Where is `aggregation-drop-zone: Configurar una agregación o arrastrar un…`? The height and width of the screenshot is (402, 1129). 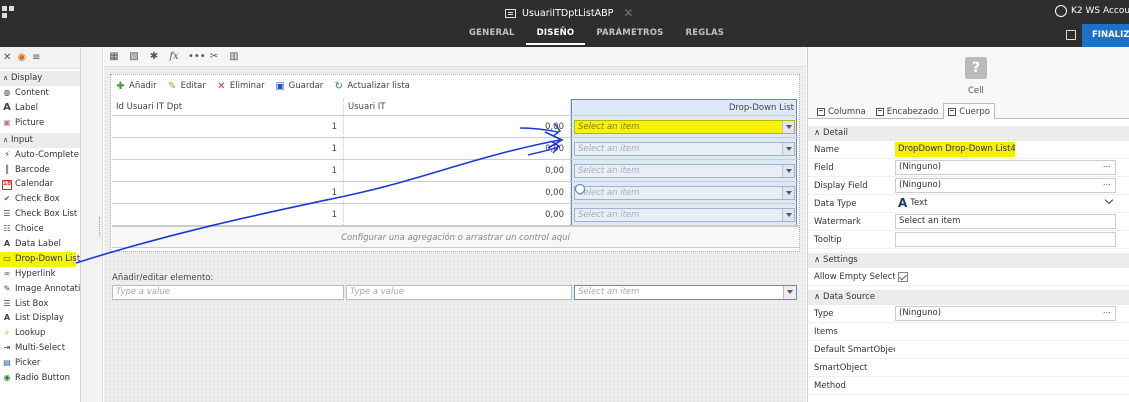
aggregation-drop-zone: Configurar una agregación o arrastrar un… is located at coordinates (455, 237).